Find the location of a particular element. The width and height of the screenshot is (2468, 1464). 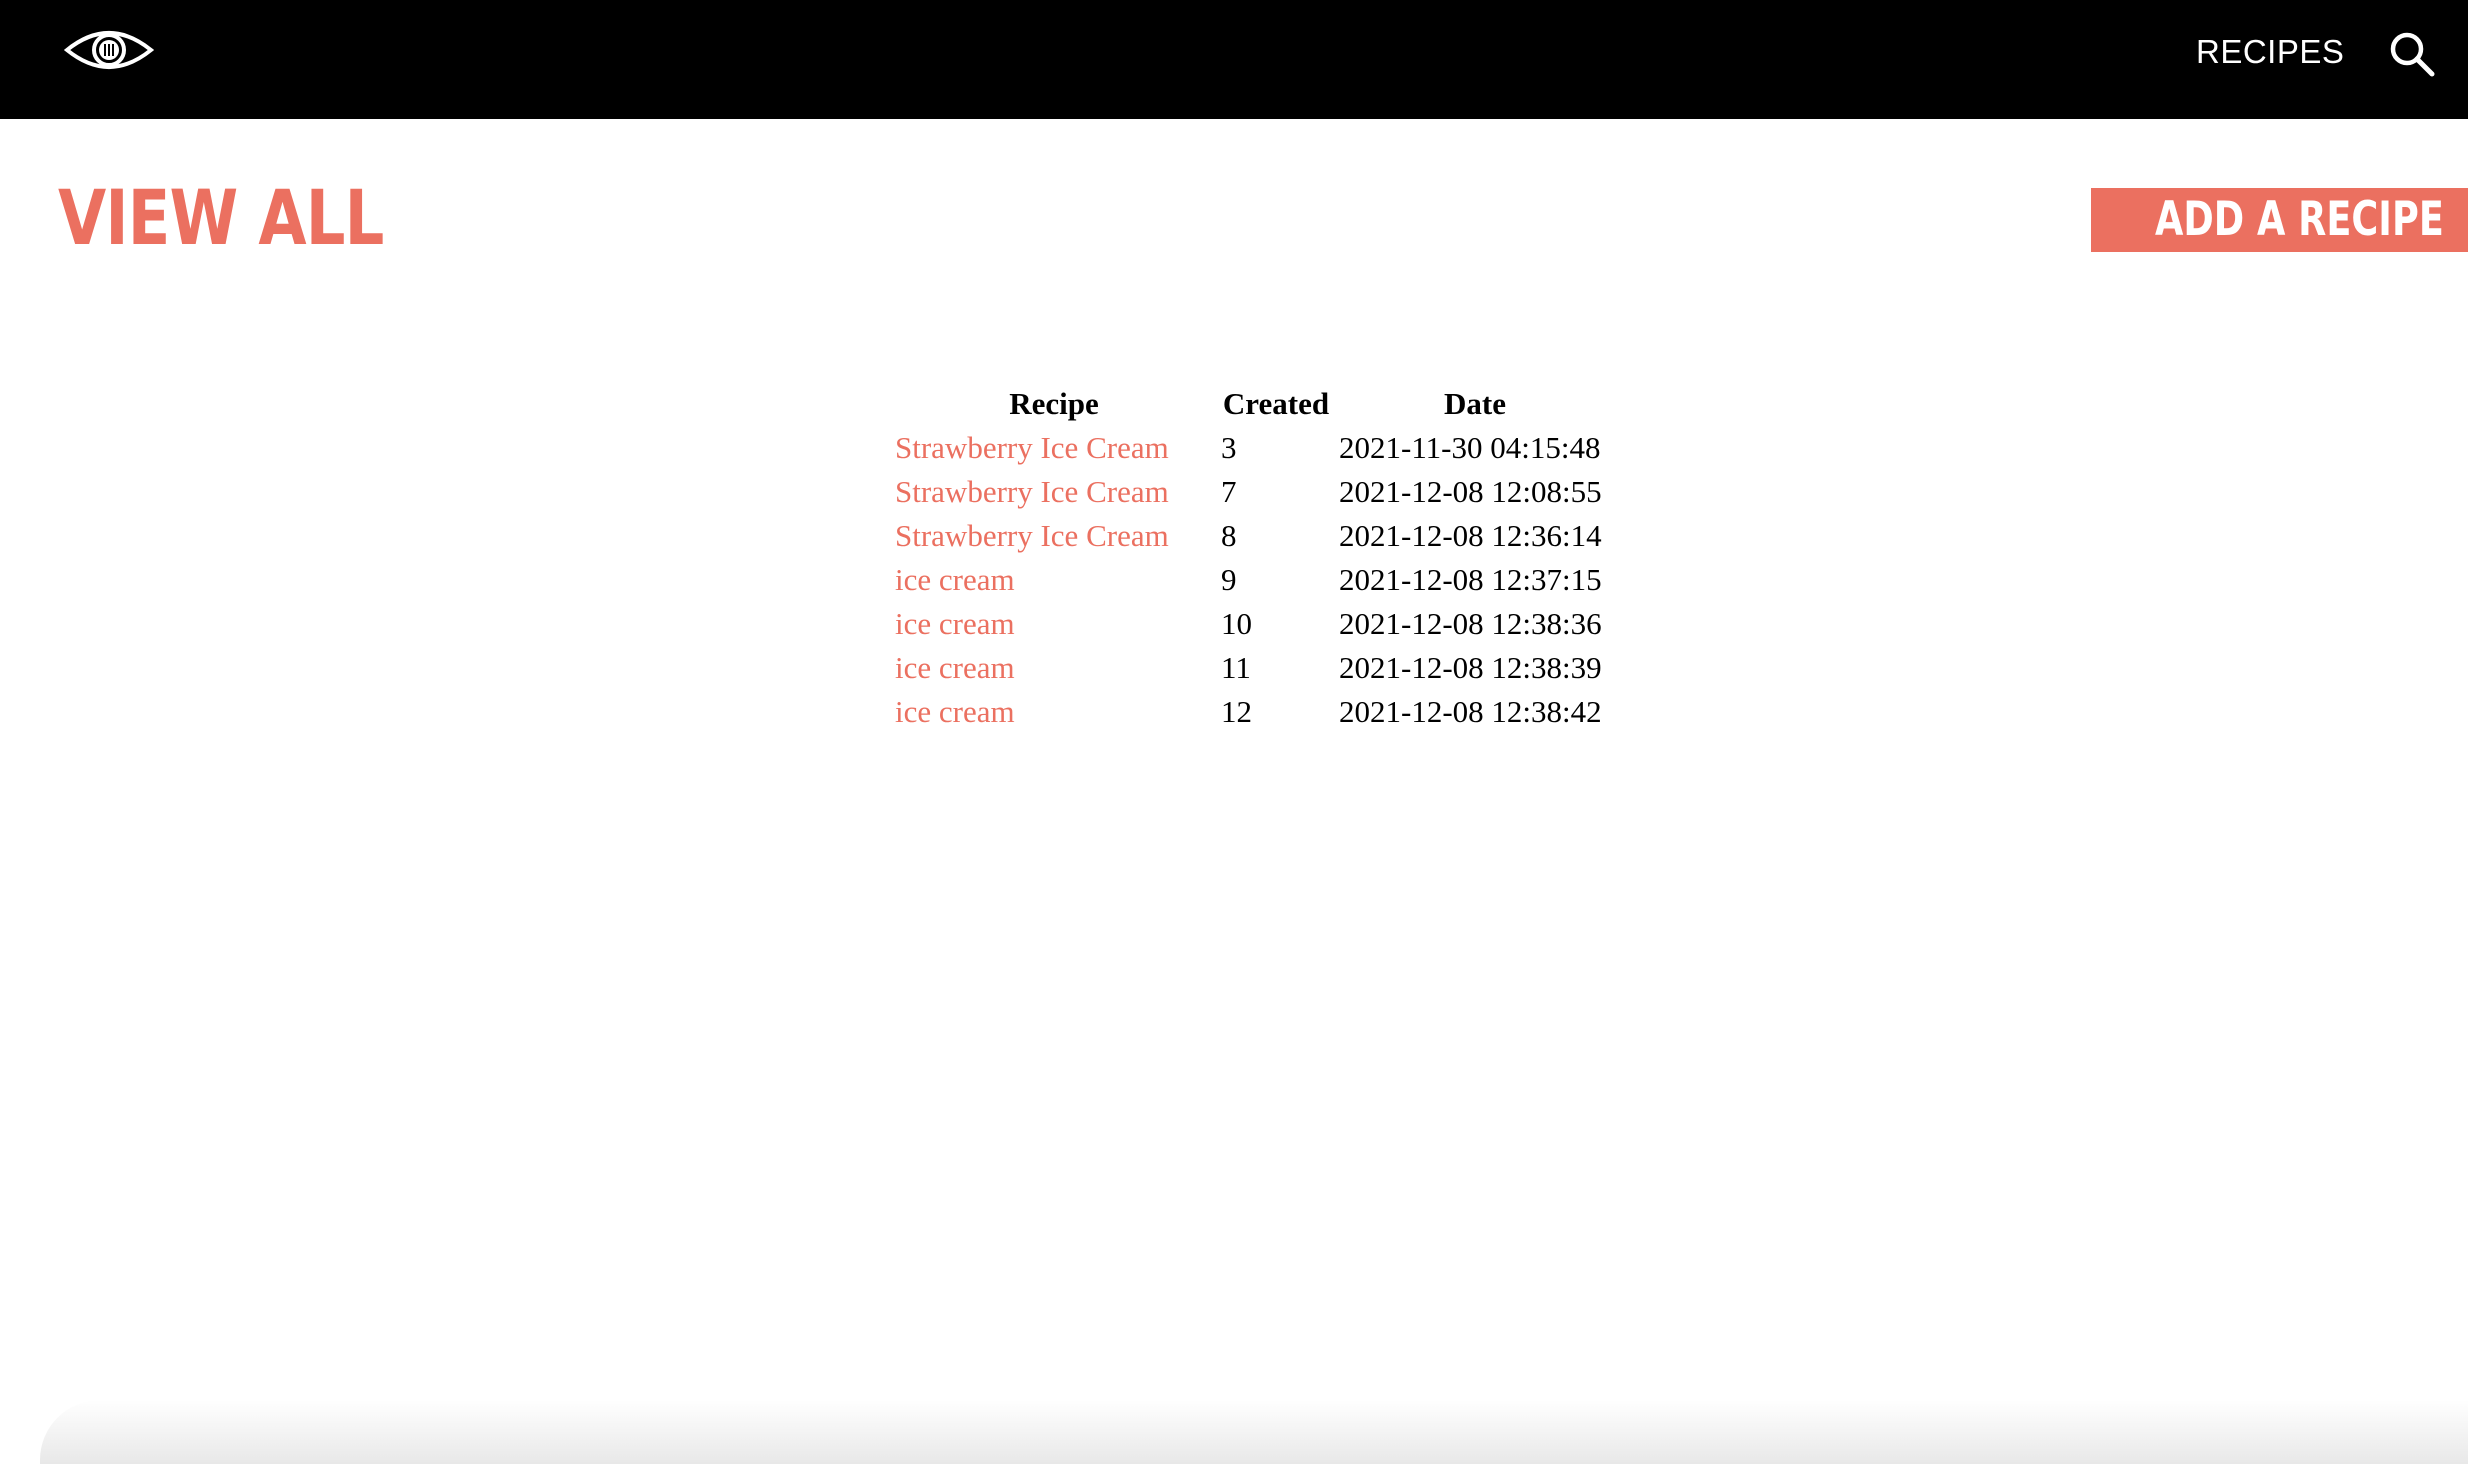

created-cell: 10 is located at coordinates (1236, 623).